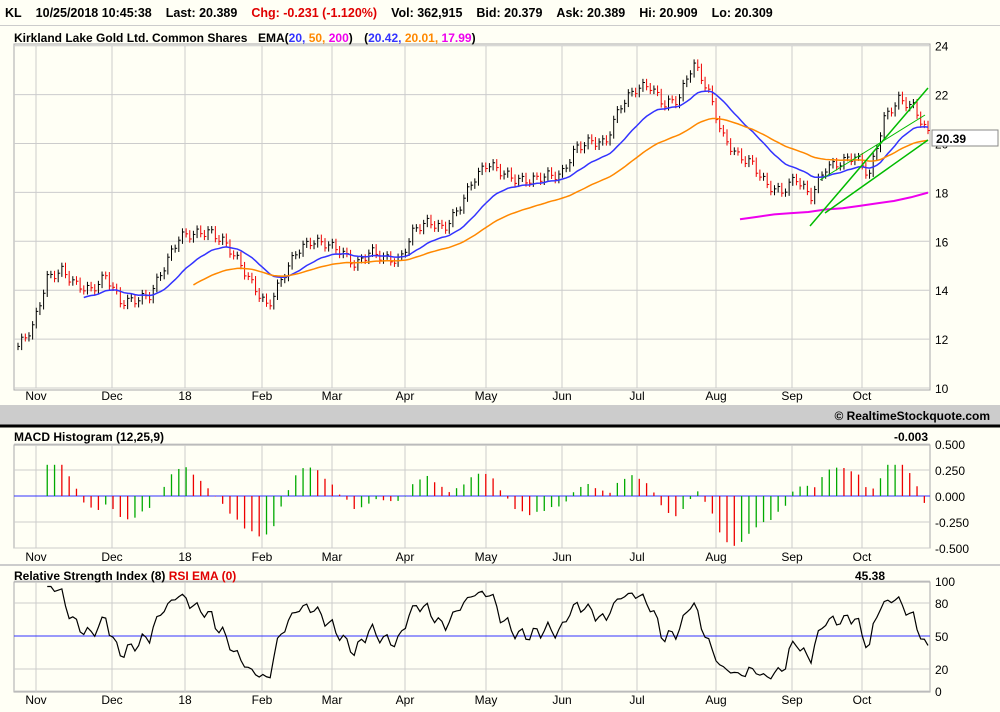  What do you see at coordinates (950, 497) in the screenshot?
I see `macd-tick-label: 0.000` at bounding box center [950, 497].